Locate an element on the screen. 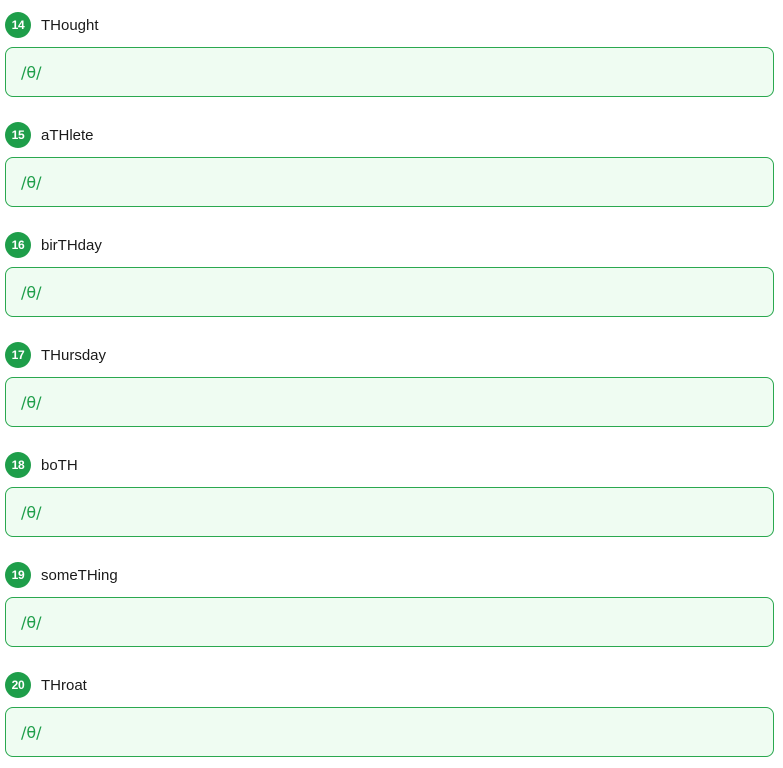 The width and height of the screenshot is (783, 768). item-word: THursday is located at coordinates (74, 355).